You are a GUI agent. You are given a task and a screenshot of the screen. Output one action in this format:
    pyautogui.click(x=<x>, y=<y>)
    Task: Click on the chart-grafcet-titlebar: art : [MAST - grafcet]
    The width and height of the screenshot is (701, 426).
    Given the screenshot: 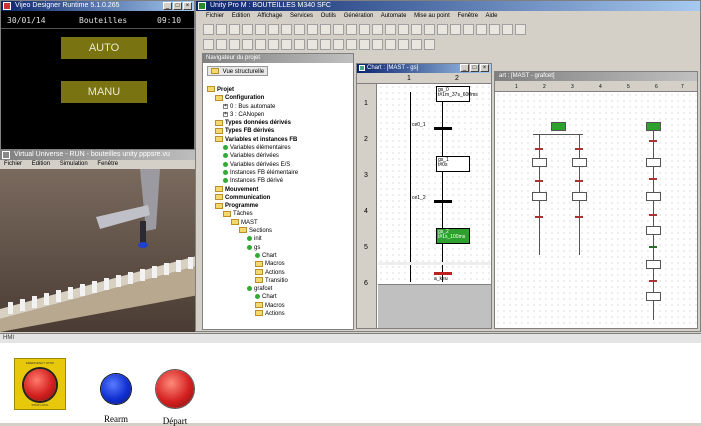 What is the action you would take?
    pyautogui.click(x=596, y=76)
    